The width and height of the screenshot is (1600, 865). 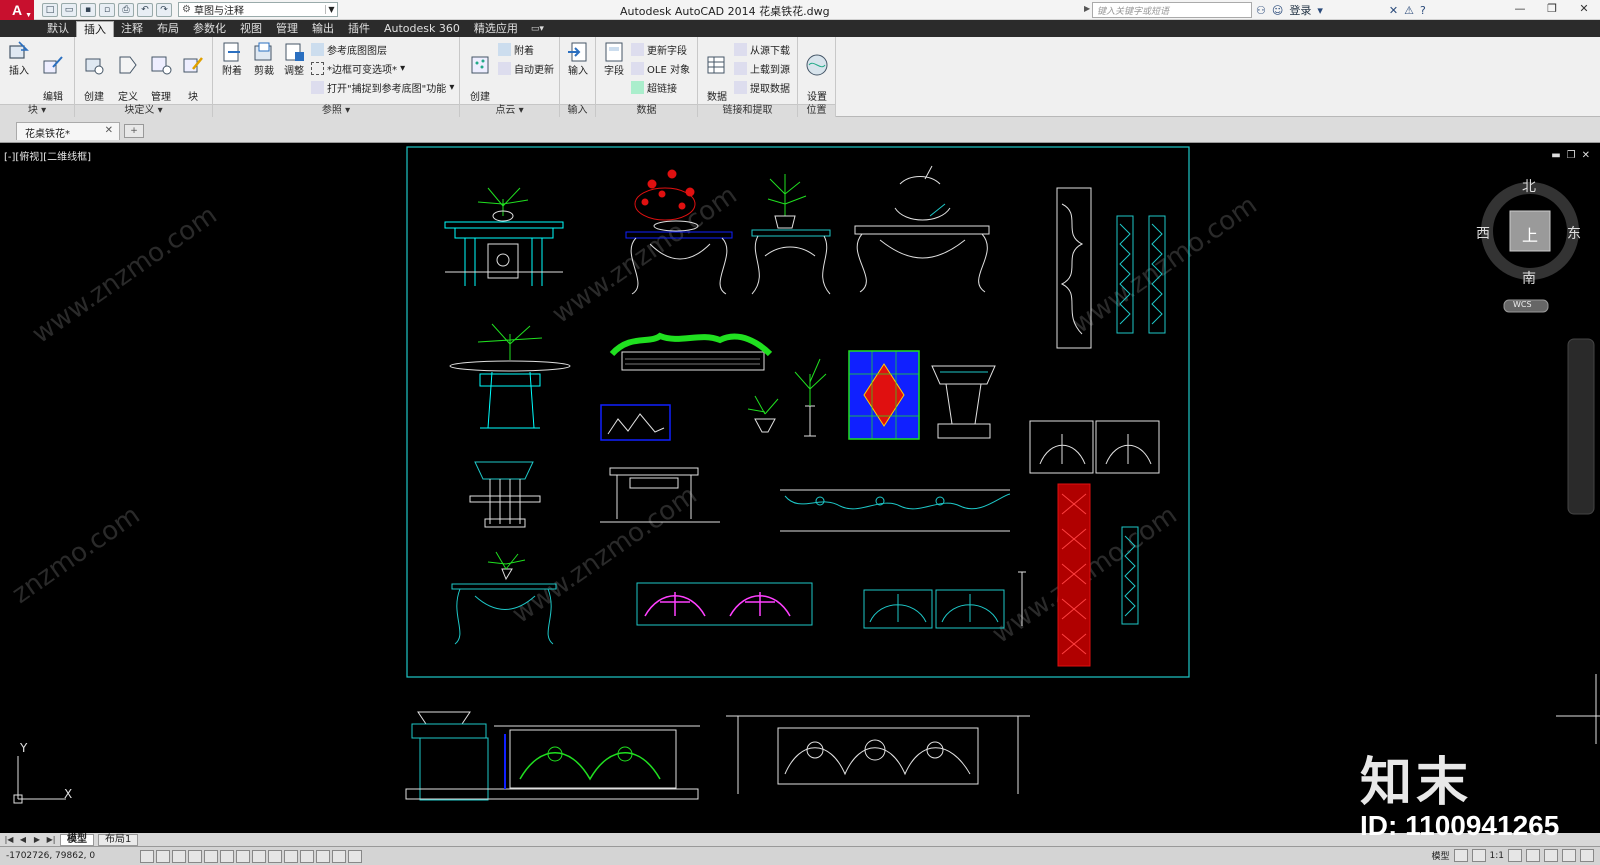 I want to click on otrack-icon, so click(x=259, y=856).